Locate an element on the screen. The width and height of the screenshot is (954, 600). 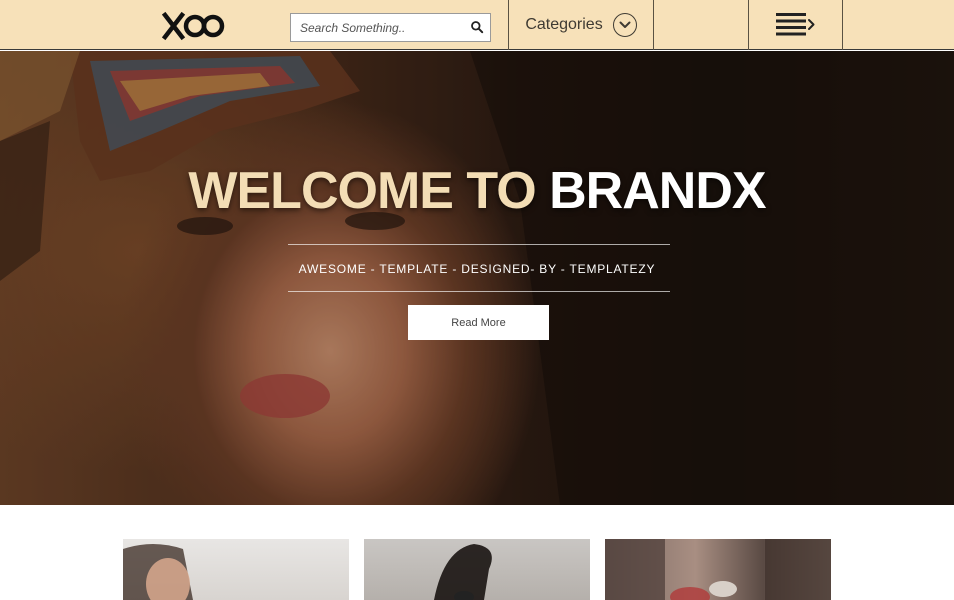
logo is located at coordinates (194, 26).